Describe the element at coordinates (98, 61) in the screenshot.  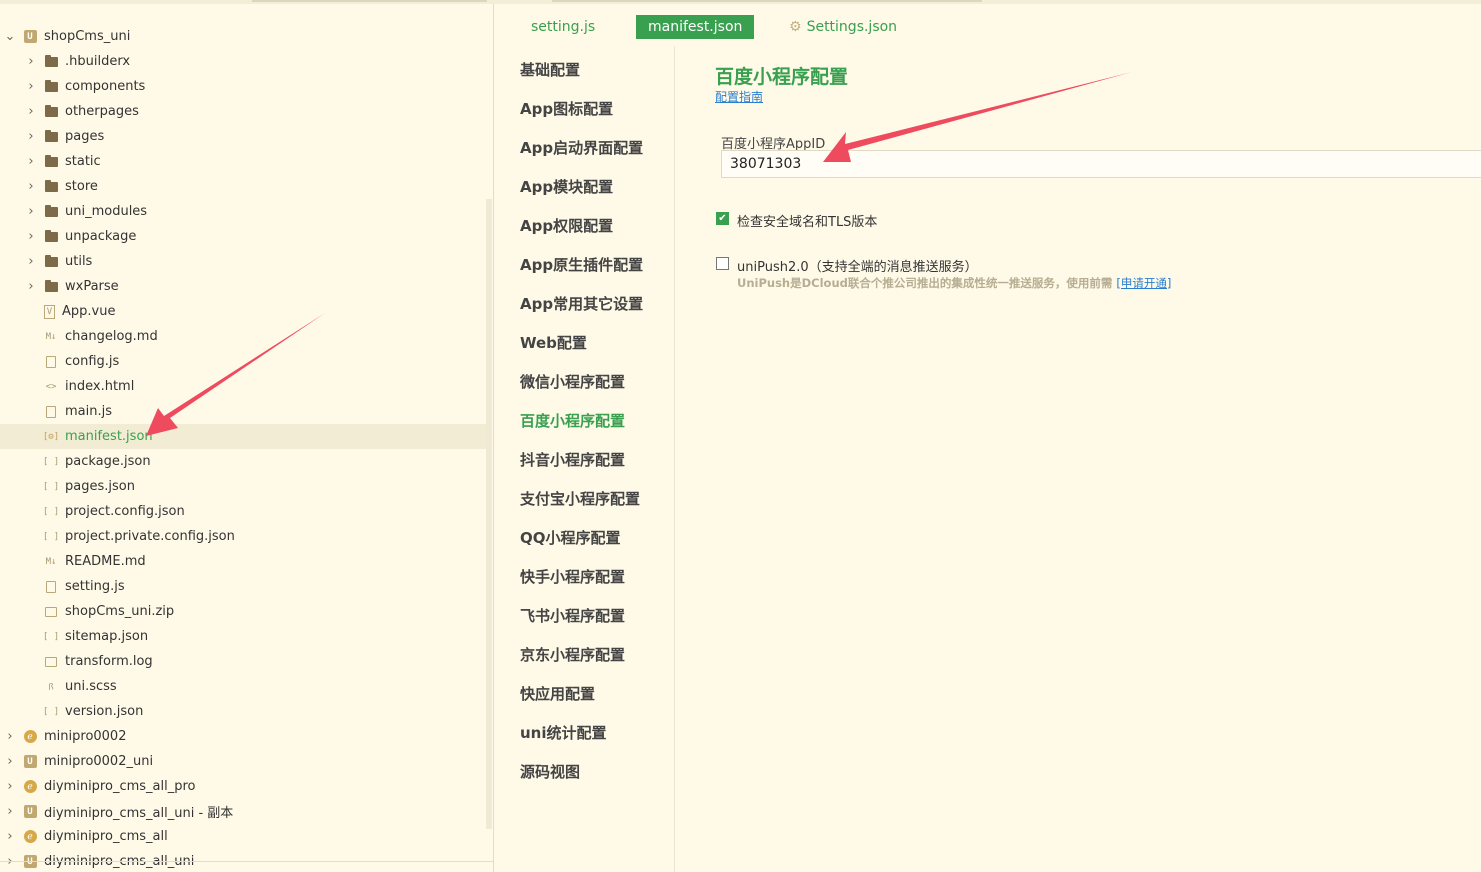
I see `tree-item-label: .hbuilderx` at that location.